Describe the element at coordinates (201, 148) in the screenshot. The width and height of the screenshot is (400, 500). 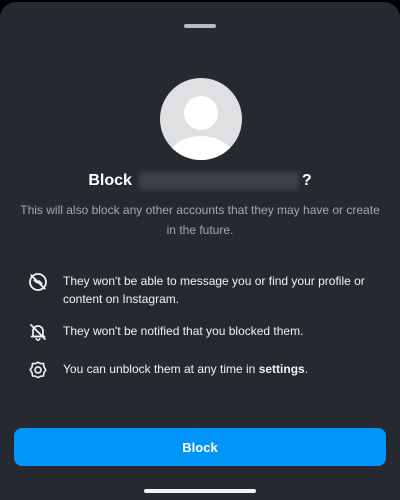
I see `avatar-shoulders-shape` at that location.